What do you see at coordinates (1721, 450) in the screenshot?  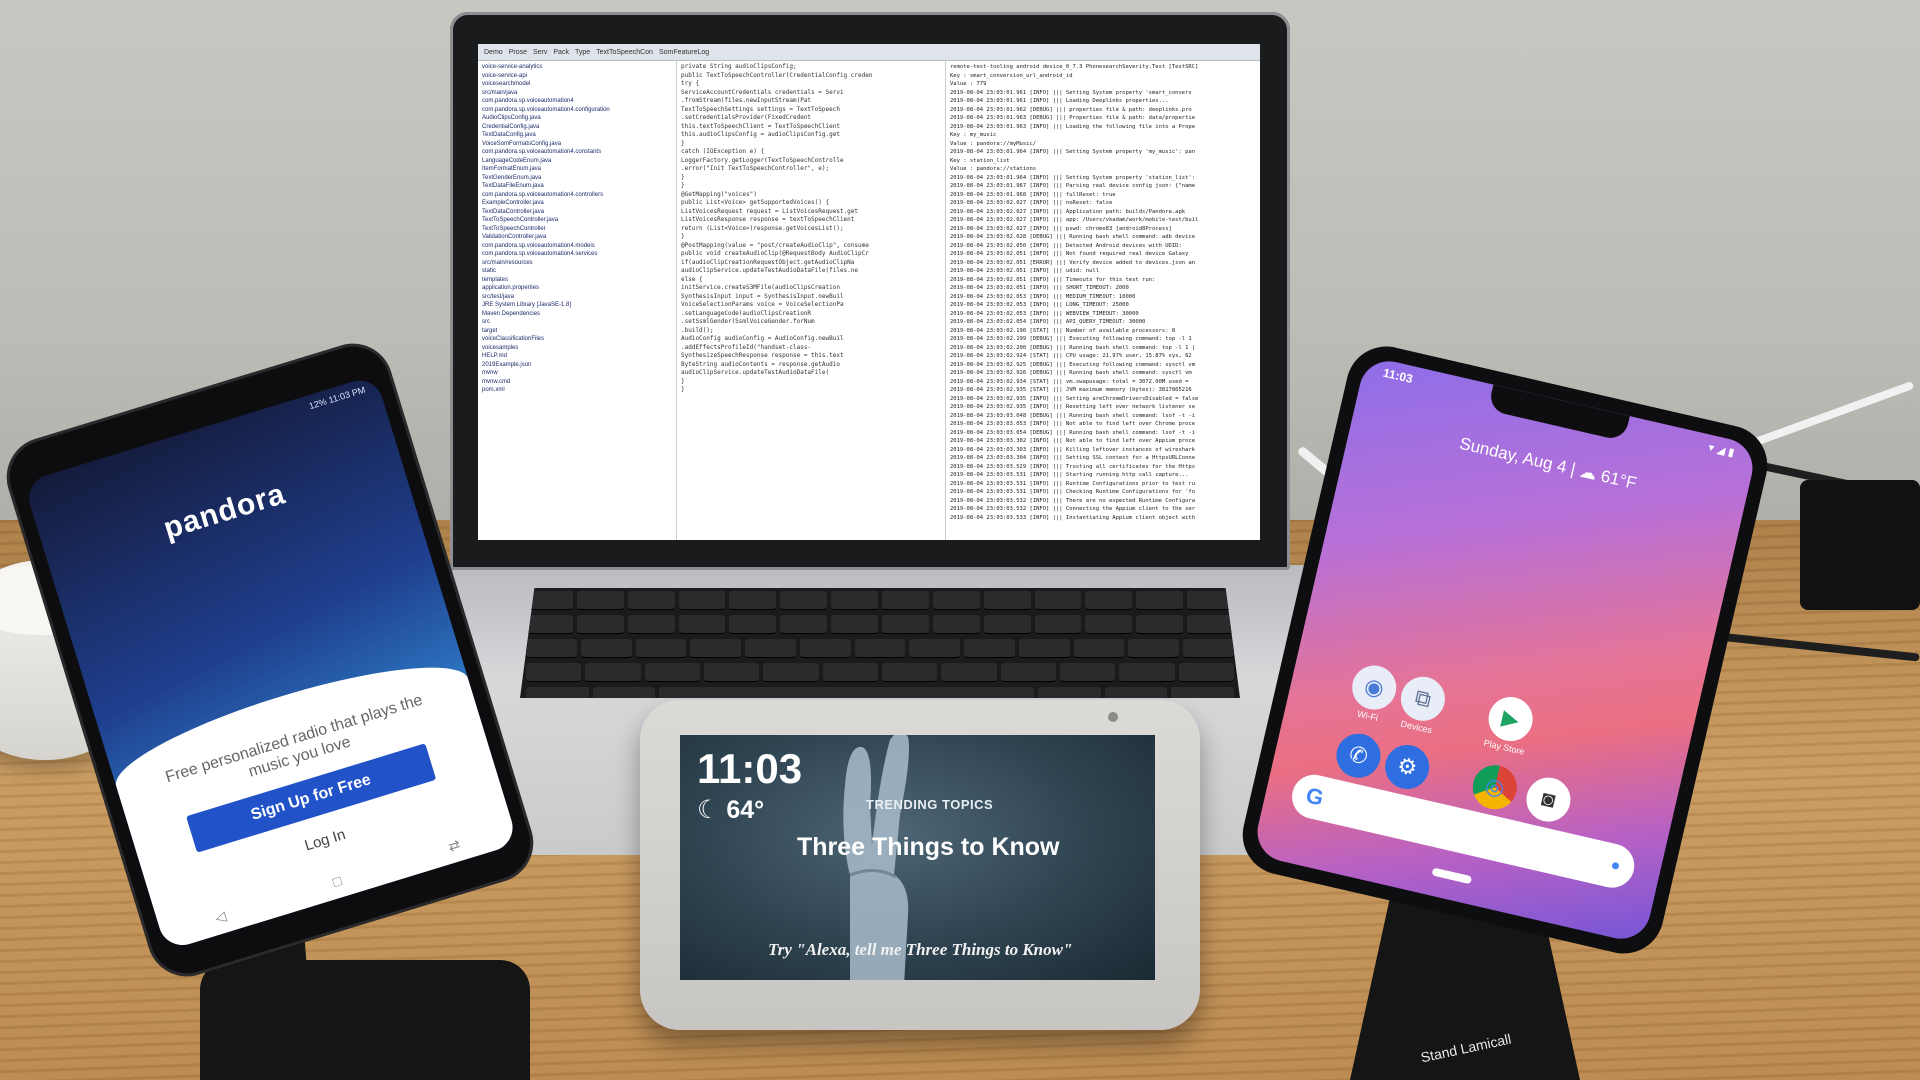 I see `status-icons: ▾ ◢ ▮` at bounding box center [1721, 450].